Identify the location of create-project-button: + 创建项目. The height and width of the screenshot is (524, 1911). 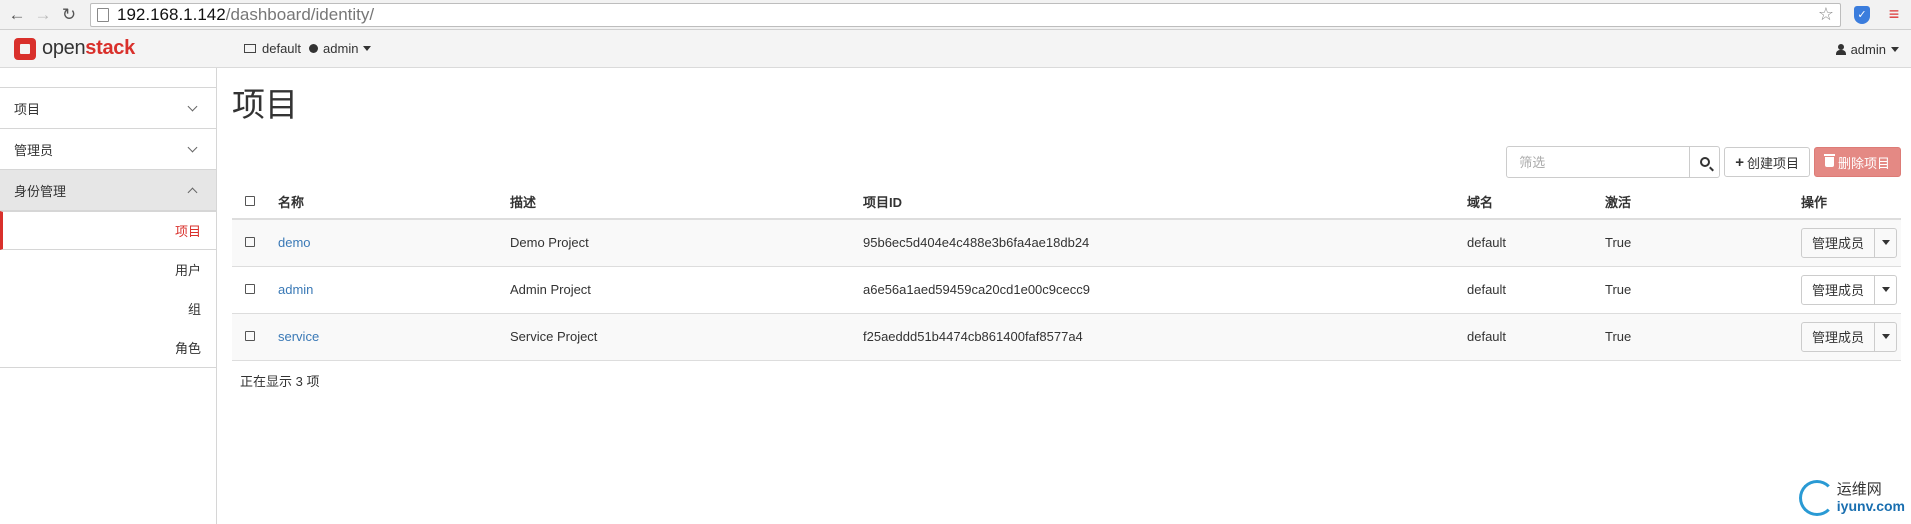
(1767, 162).